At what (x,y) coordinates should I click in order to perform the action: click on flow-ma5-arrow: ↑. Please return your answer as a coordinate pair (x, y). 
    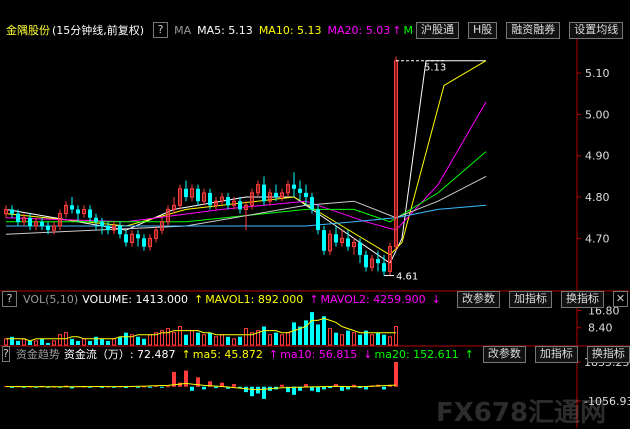
    Looking at the image, I should click on (186, 354).